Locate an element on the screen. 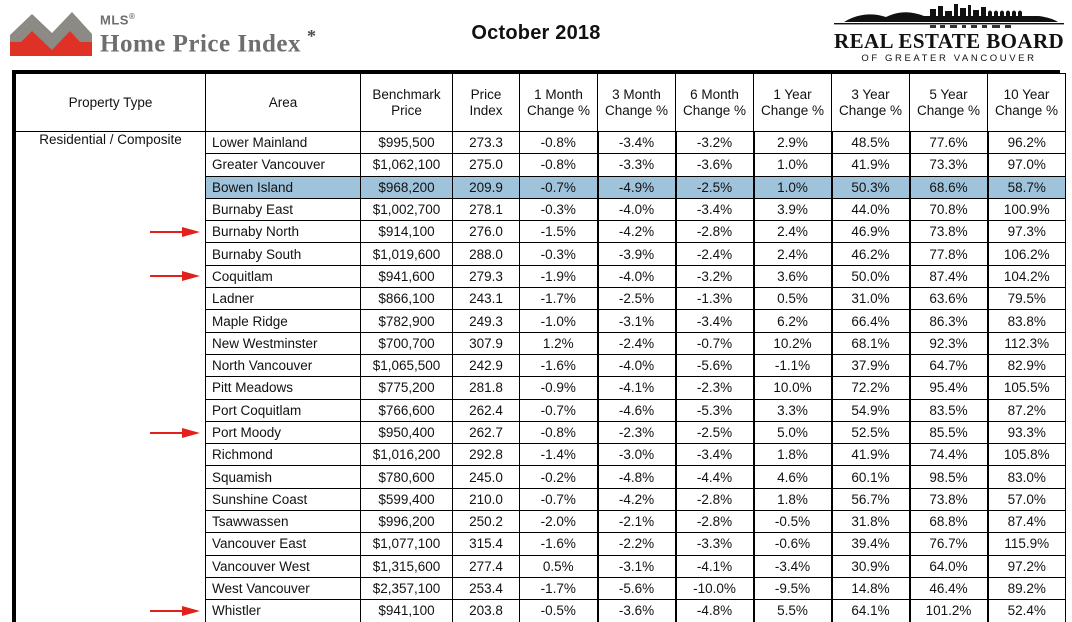 This screenshot has width=1072, height=622. area-cell: Burnaby South is located at coordinates (283, 254).